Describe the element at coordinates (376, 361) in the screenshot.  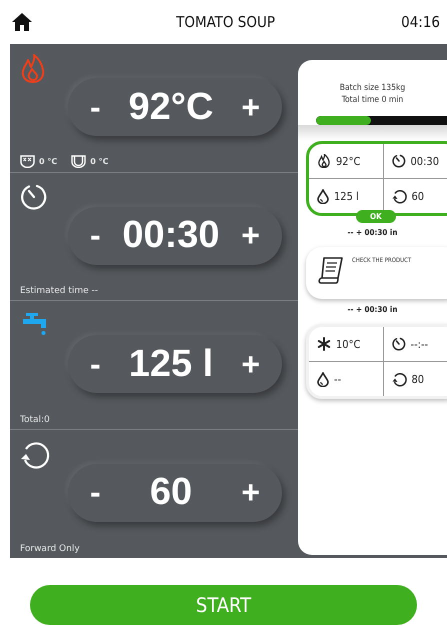
I see `step-card: 10°C --:-- -- 80` at that location.